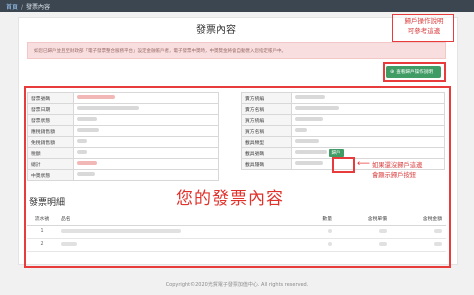 The width and height of the screenshot is (474, 295). What do you see at coordinates (50, 120) in the screenshot?
I see `field-label: 發票狀態` at bounding box center [50, 120].